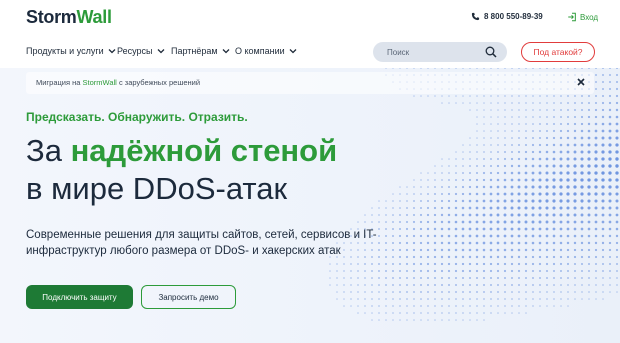  Describe the element at coordinates (158, 82) in the screenshot. I see `banner-text-suffix: с зарубежных решений` at that location.